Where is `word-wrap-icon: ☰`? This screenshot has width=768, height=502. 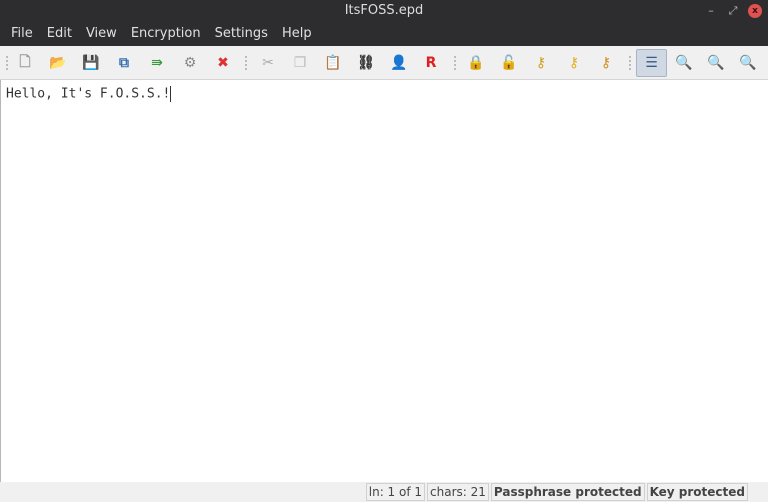
word-wrap-icon: ☰ is located at coordinates (651, 63).